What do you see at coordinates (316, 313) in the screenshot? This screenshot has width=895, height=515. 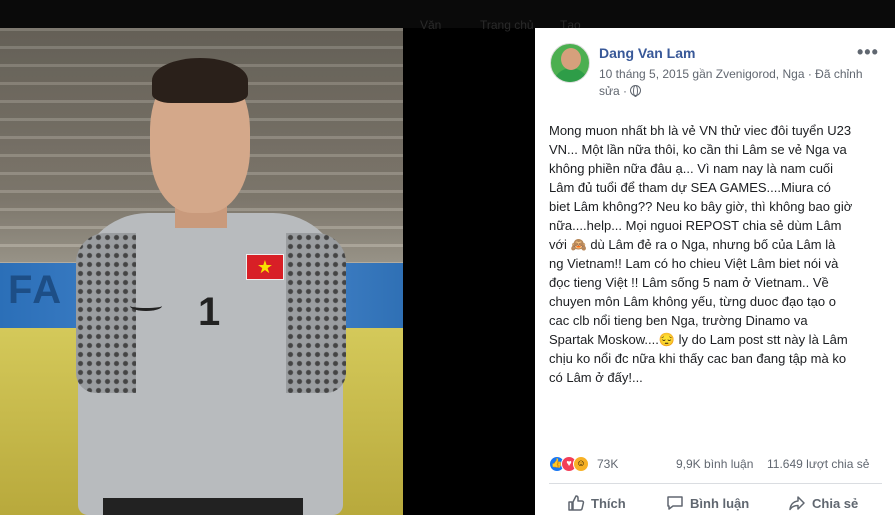 I see `jersey-sleeve-right` at bounding box center [316, 313].